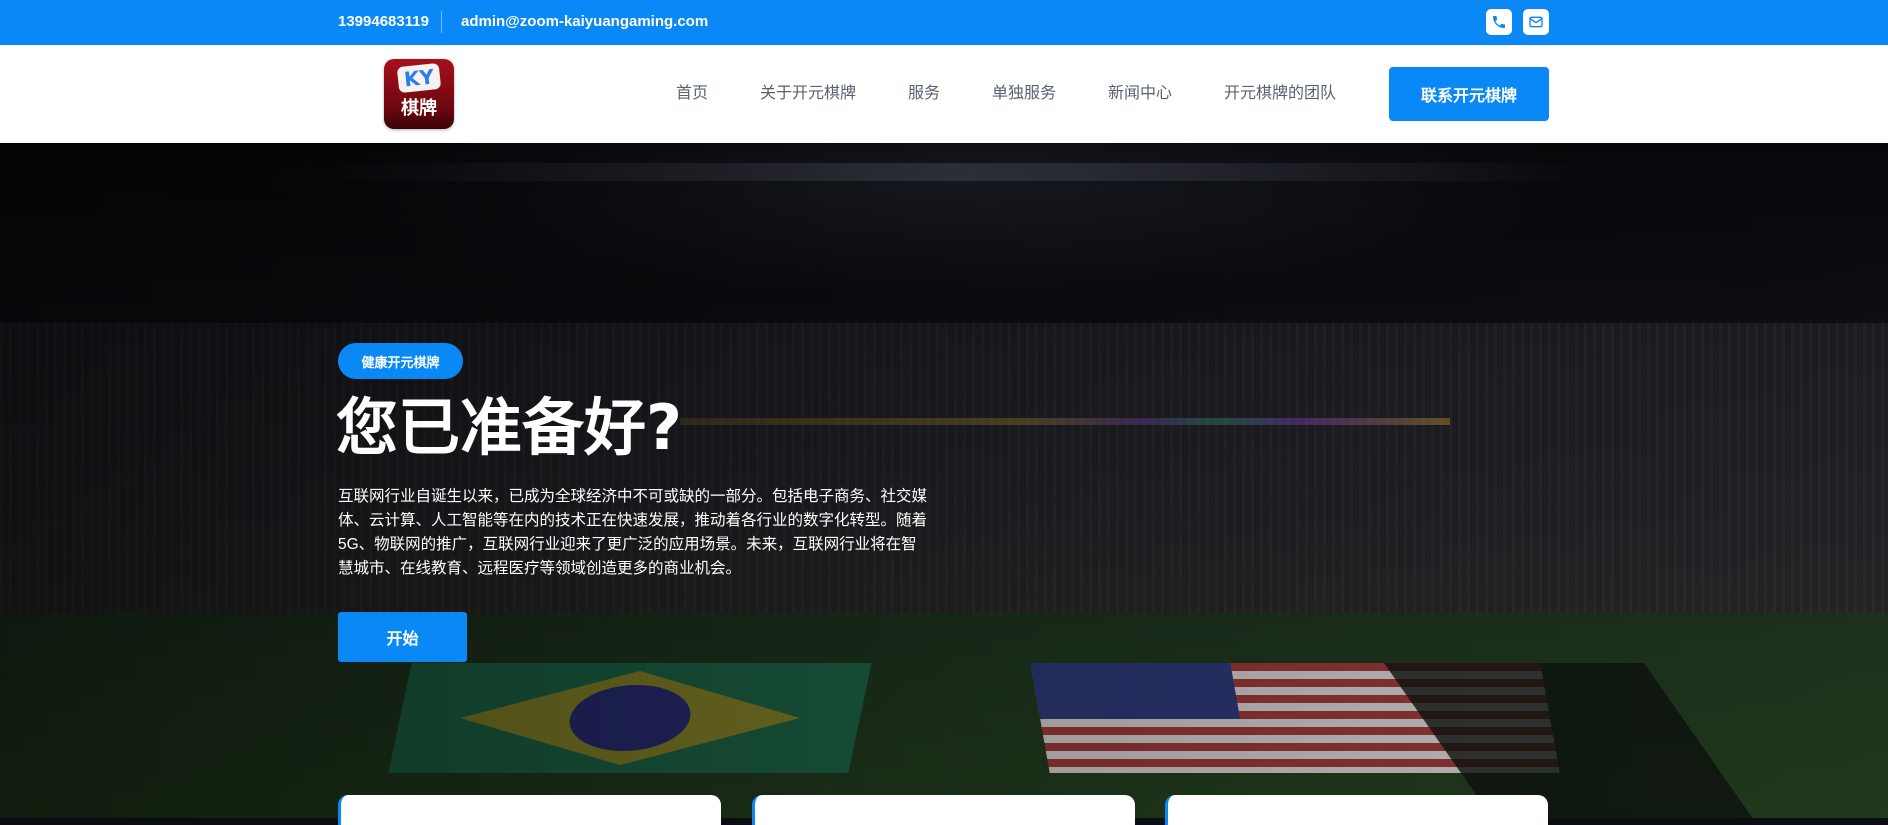 The image size is (1888, 825). I want to click on hero-badge: 健康开元棋牌, so click(400, 361).